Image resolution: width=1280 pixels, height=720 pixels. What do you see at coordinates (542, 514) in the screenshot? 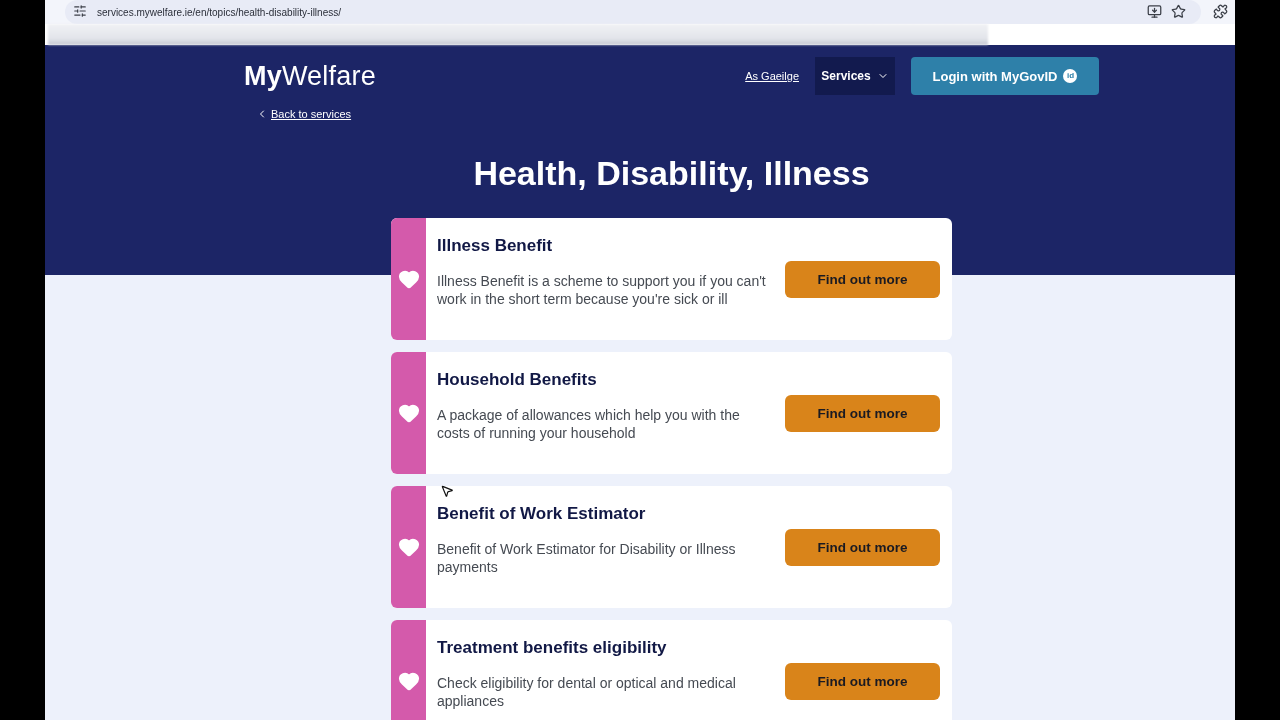
I see `card-title: Benefit of Work Estimator` at bounding box center [542, 514].